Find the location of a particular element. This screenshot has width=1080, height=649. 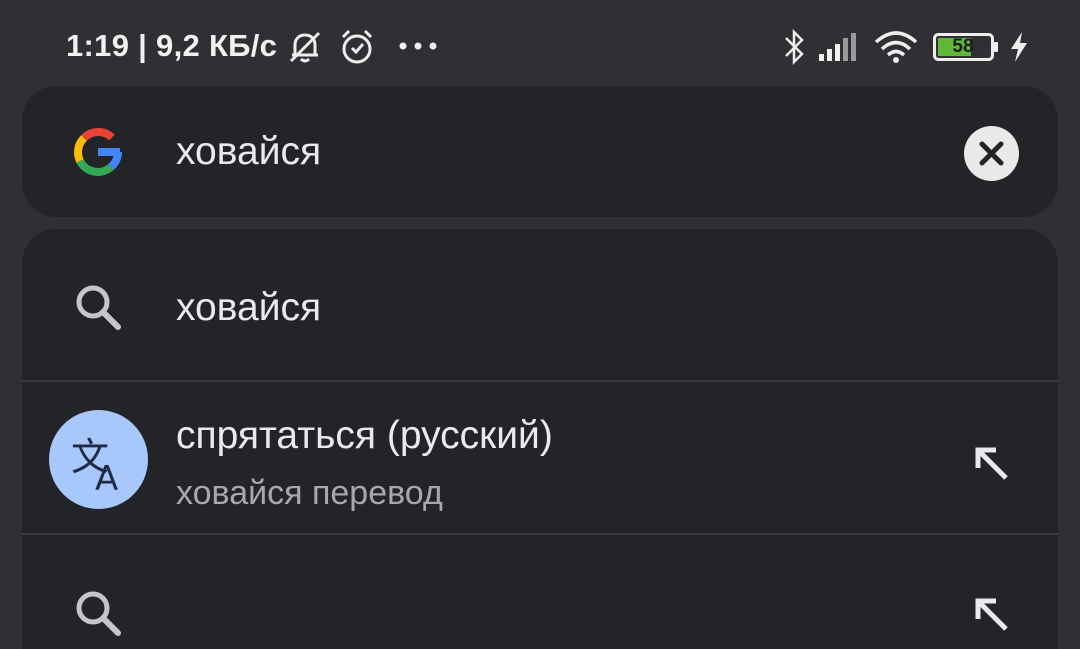

translation-text: спрятаться (русский) is located at coordinates (364, 435).